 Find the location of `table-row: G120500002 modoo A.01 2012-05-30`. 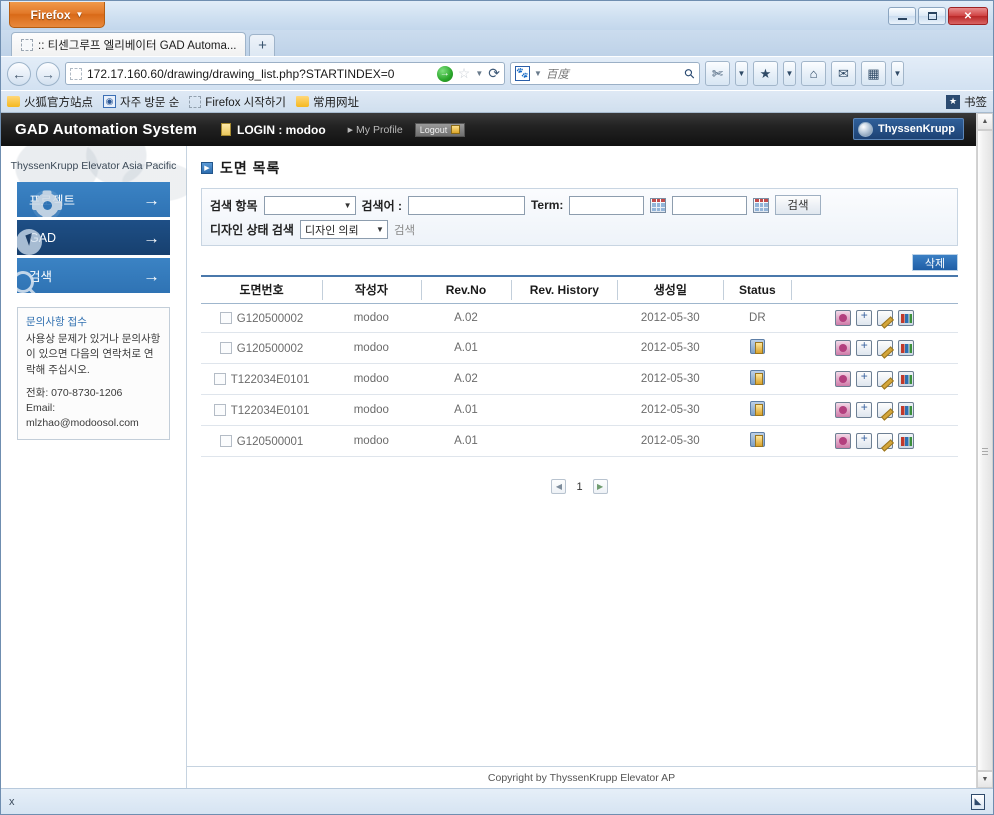

table-row: G120500002 modoo A.01 2012-05-30 is located at coordinates (579, 348).